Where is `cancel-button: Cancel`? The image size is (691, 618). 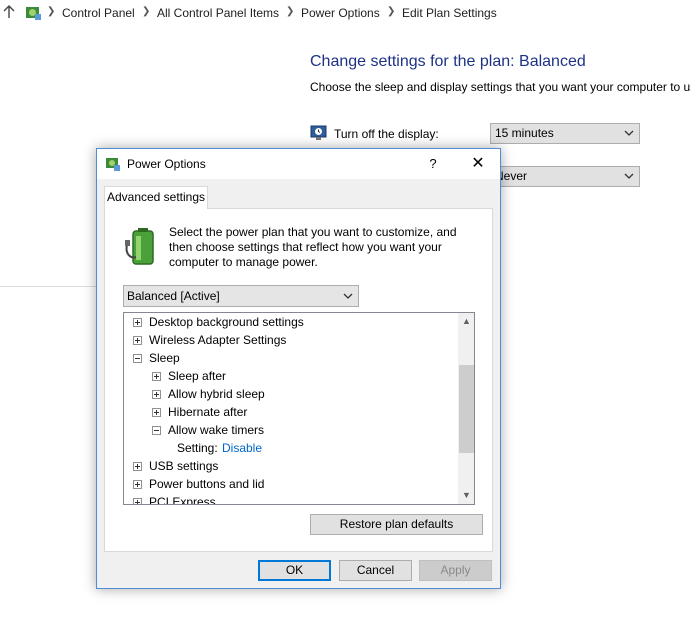
cancel-button: Cancel is located at coordinates (375, 570).